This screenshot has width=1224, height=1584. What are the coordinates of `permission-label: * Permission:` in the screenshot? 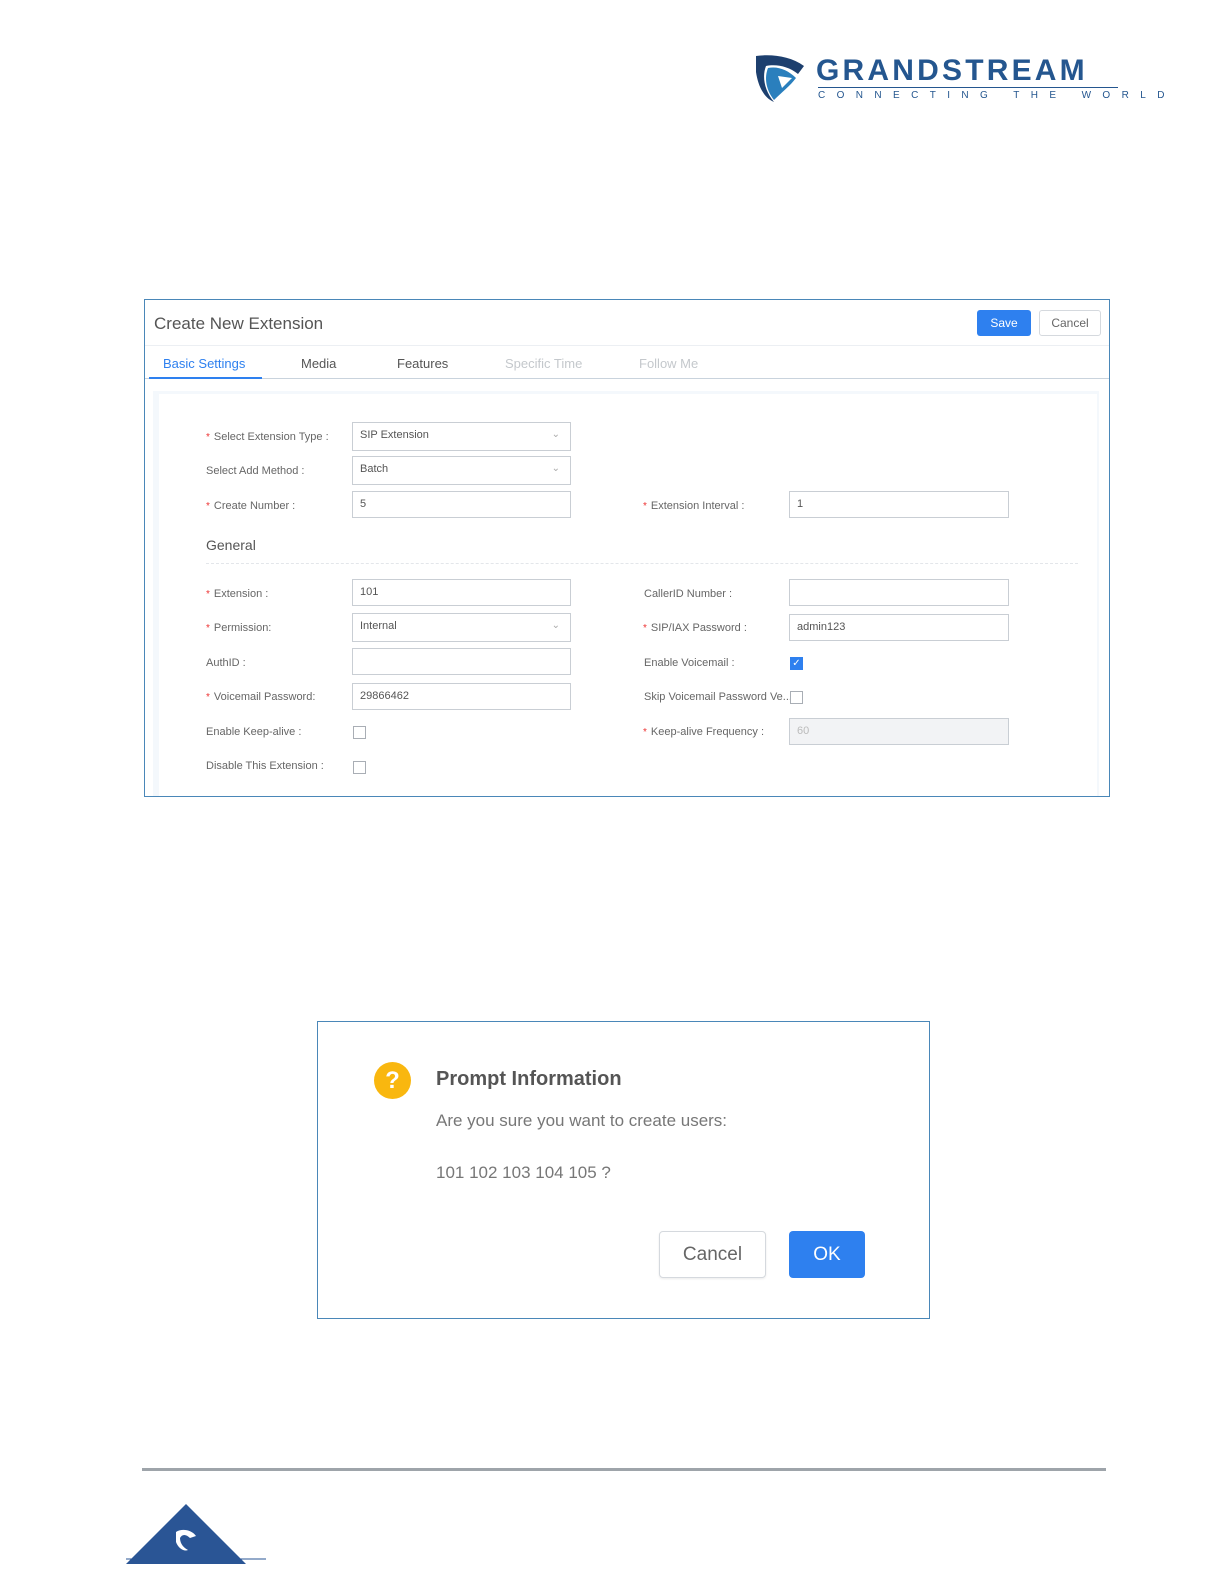 It's located at (239, 628).